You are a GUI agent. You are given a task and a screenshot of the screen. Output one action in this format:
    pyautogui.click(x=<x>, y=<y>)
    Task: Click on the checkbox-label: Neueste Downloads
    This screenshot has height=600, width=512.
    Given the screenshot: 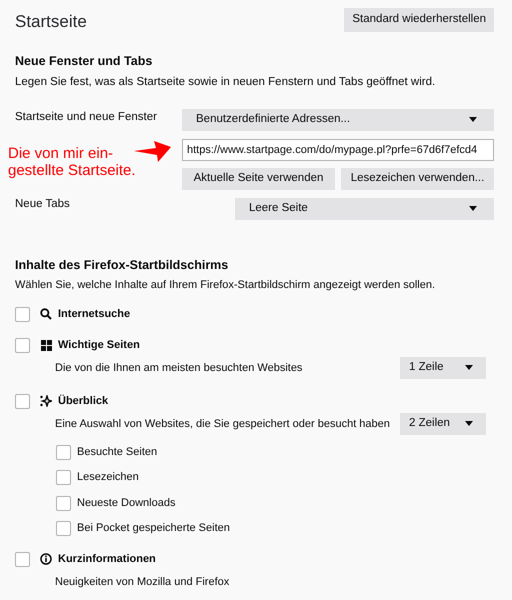 What is the action you would take?
    pyautogui.click(x=126, y=503)
    